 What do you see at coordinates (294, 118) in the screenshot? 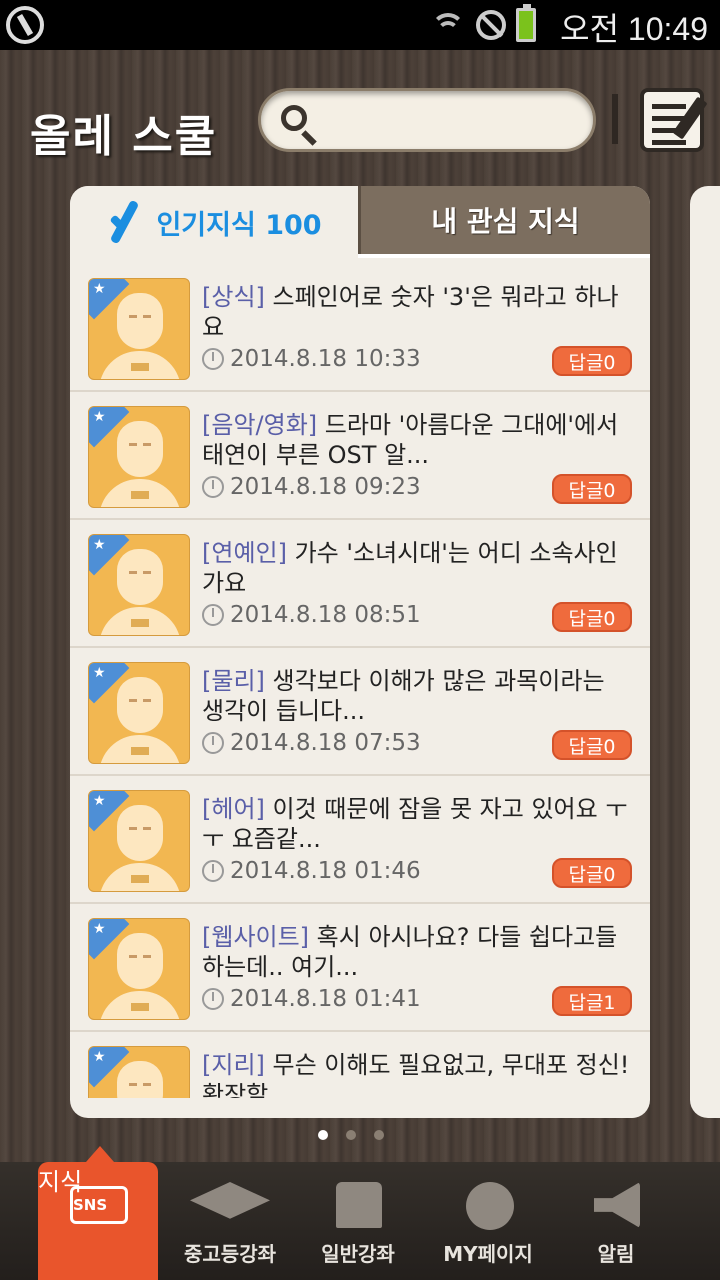
I see `search-icon` at bounding box center [294, 118].